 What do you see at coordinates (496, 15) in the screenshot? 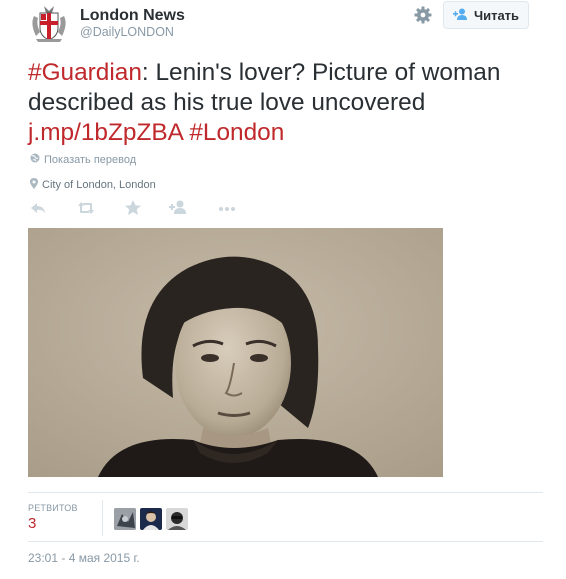
I see `follow-button-label: Читать` at bounding box center [496, 15].